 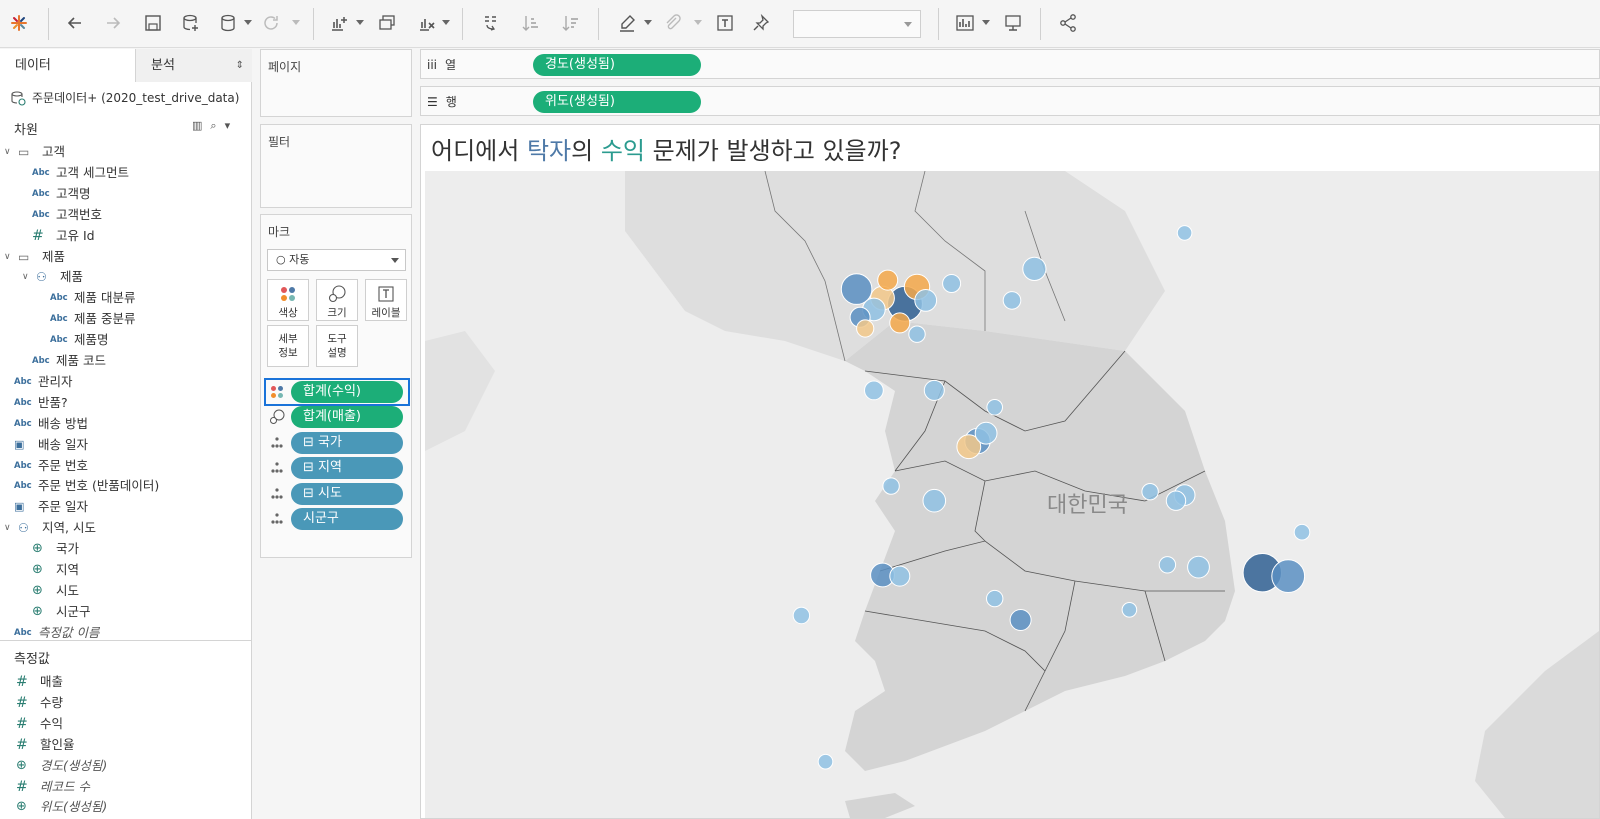 What do you see at coordinates (288, 300) in the screenshot?
I see `color-button: 색상` at bounding box center [288, 300].